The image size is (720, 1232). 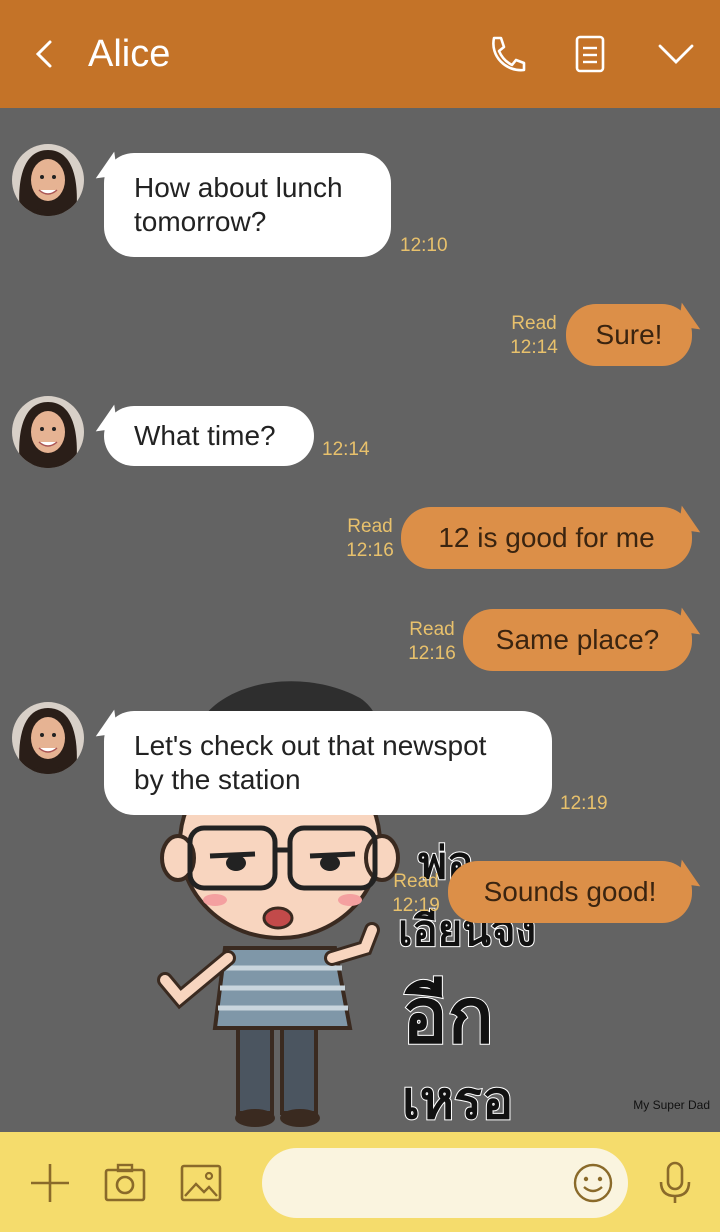 I want to click on mic-icon, so click(x=675, y=1183).